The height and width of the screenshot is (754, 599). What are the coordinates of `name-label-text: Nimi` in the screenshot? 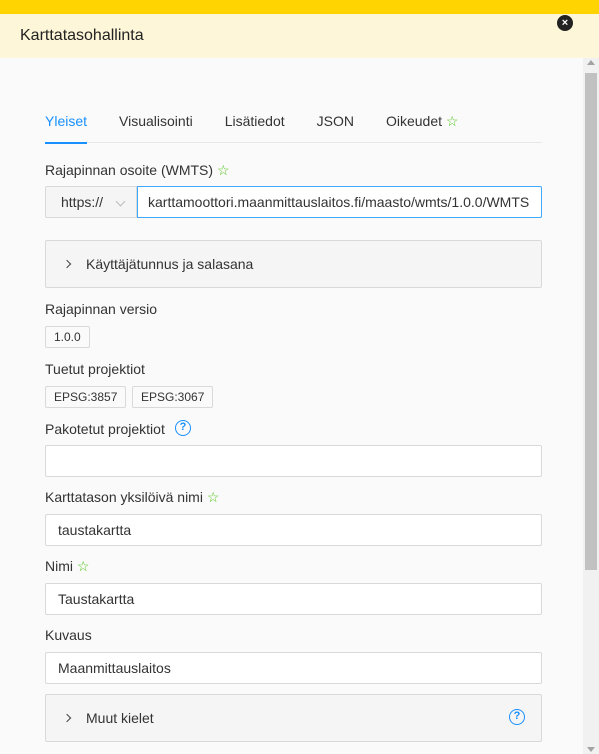 It's located at (59, 566).